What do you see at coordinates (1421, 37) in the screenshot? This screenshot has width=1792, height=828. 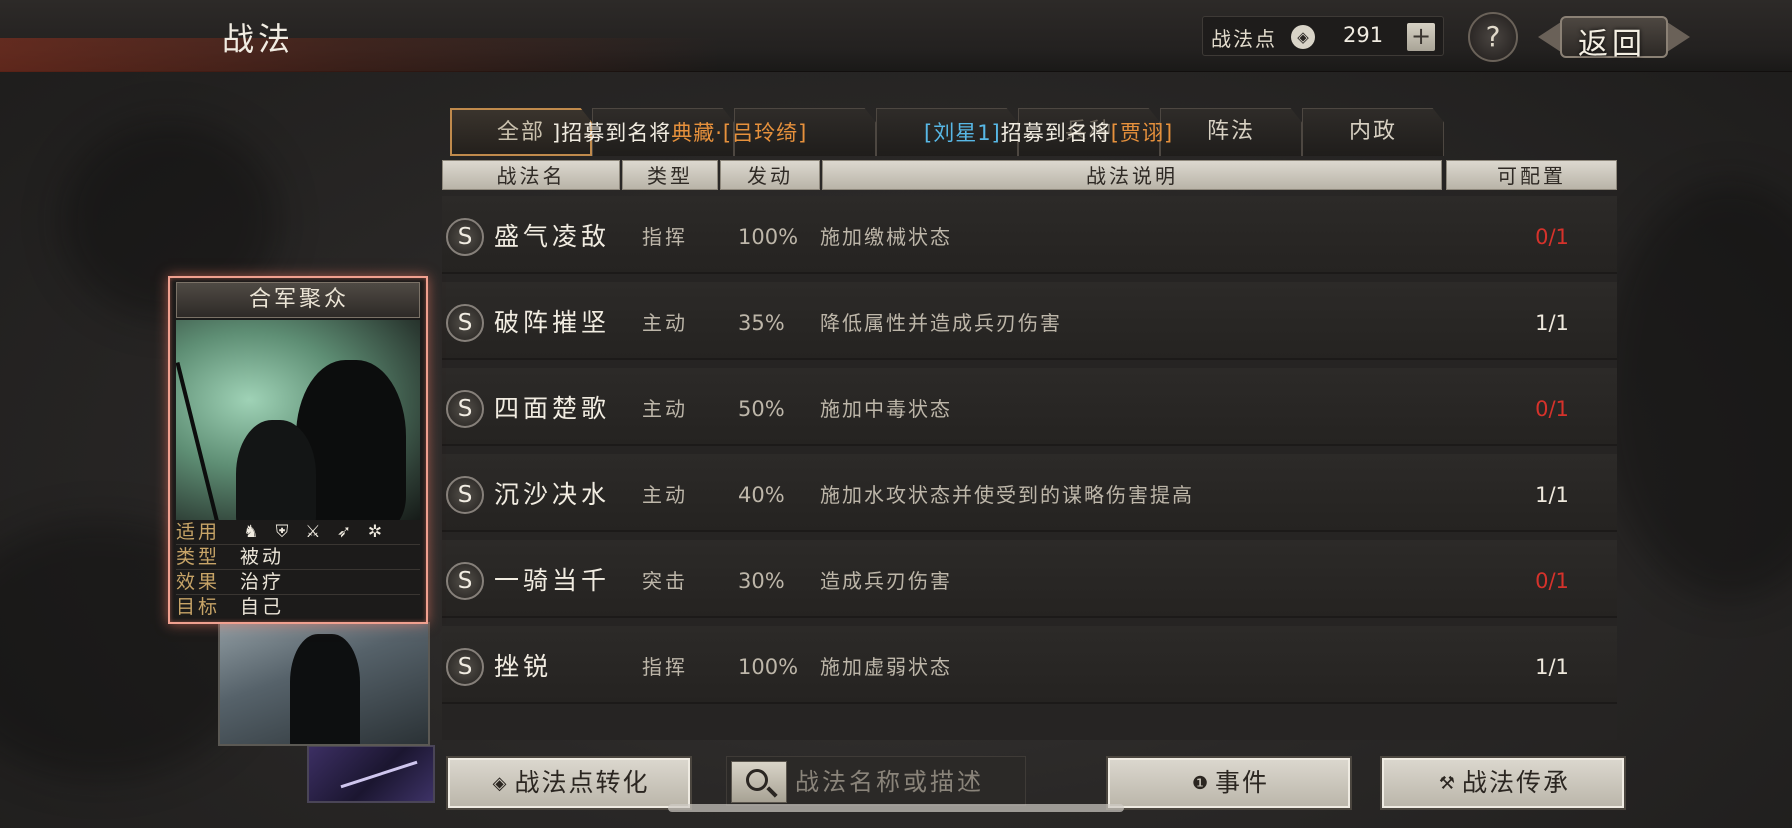 I see `add-points-button: +` at bounding box center [1421, 37].